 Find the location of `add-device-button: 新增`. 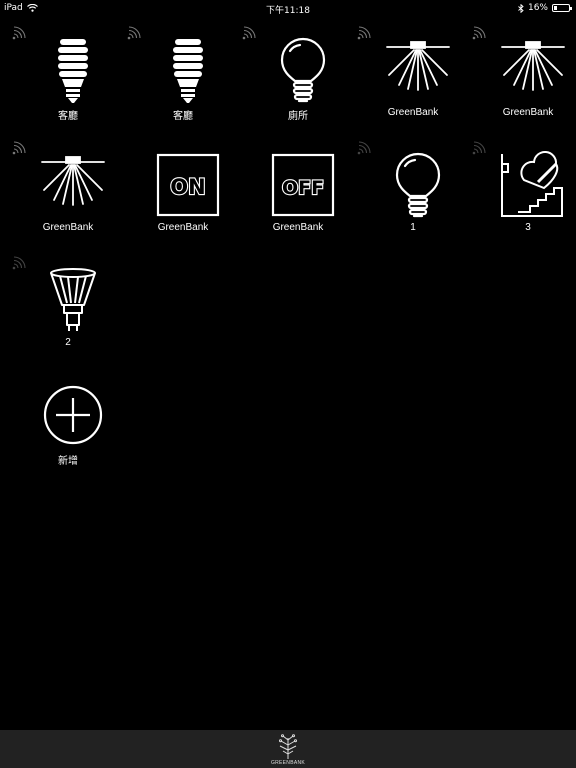

add-device-button: 新增 is located at coordinates (68, 430).